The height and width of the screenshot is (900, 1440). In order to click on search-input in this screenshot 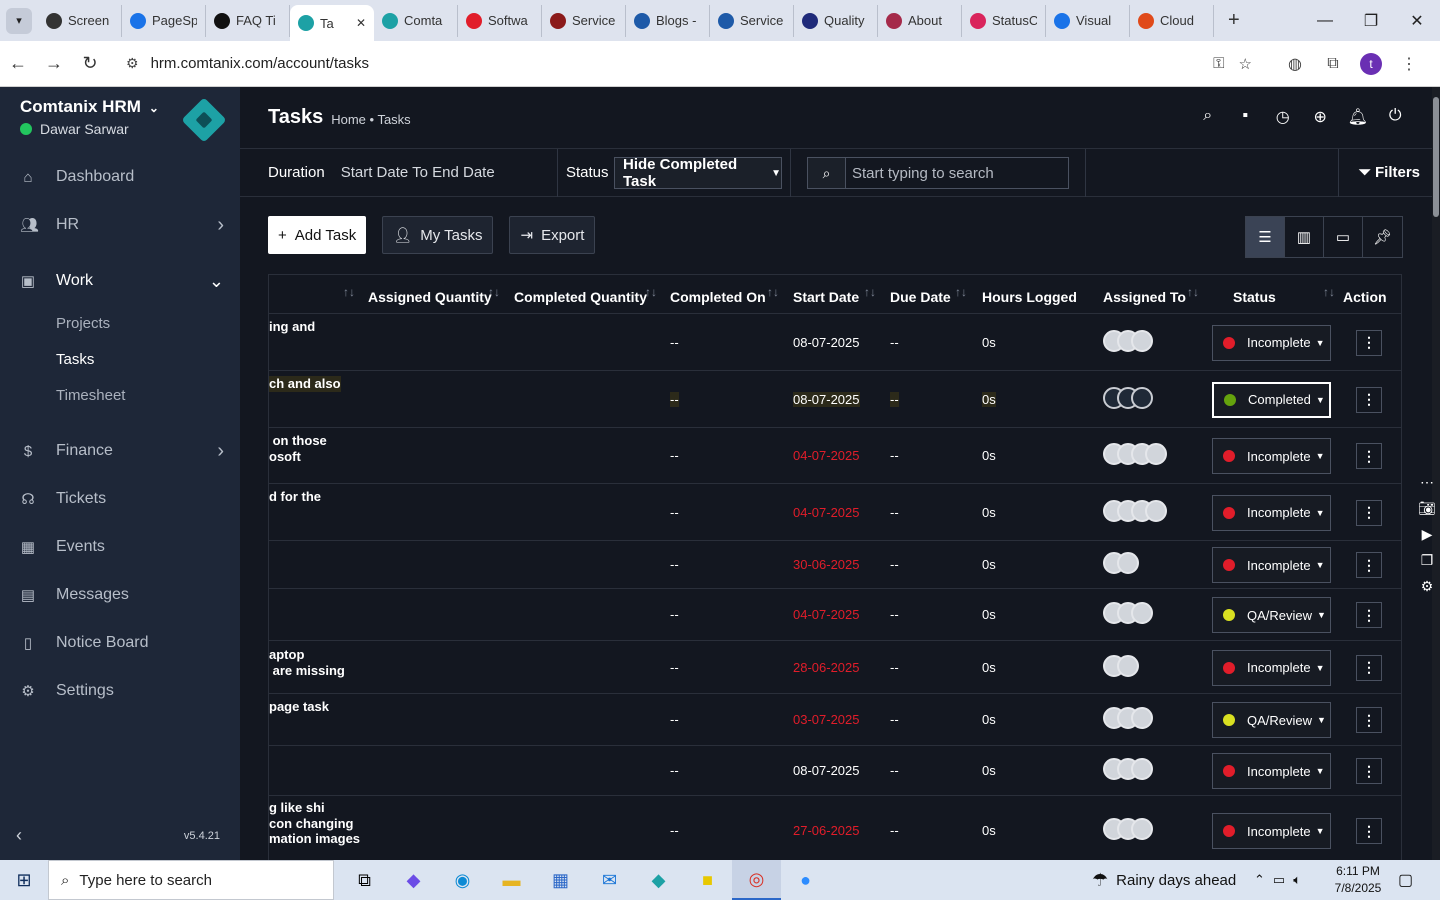, I will do `click(957, 173)`.